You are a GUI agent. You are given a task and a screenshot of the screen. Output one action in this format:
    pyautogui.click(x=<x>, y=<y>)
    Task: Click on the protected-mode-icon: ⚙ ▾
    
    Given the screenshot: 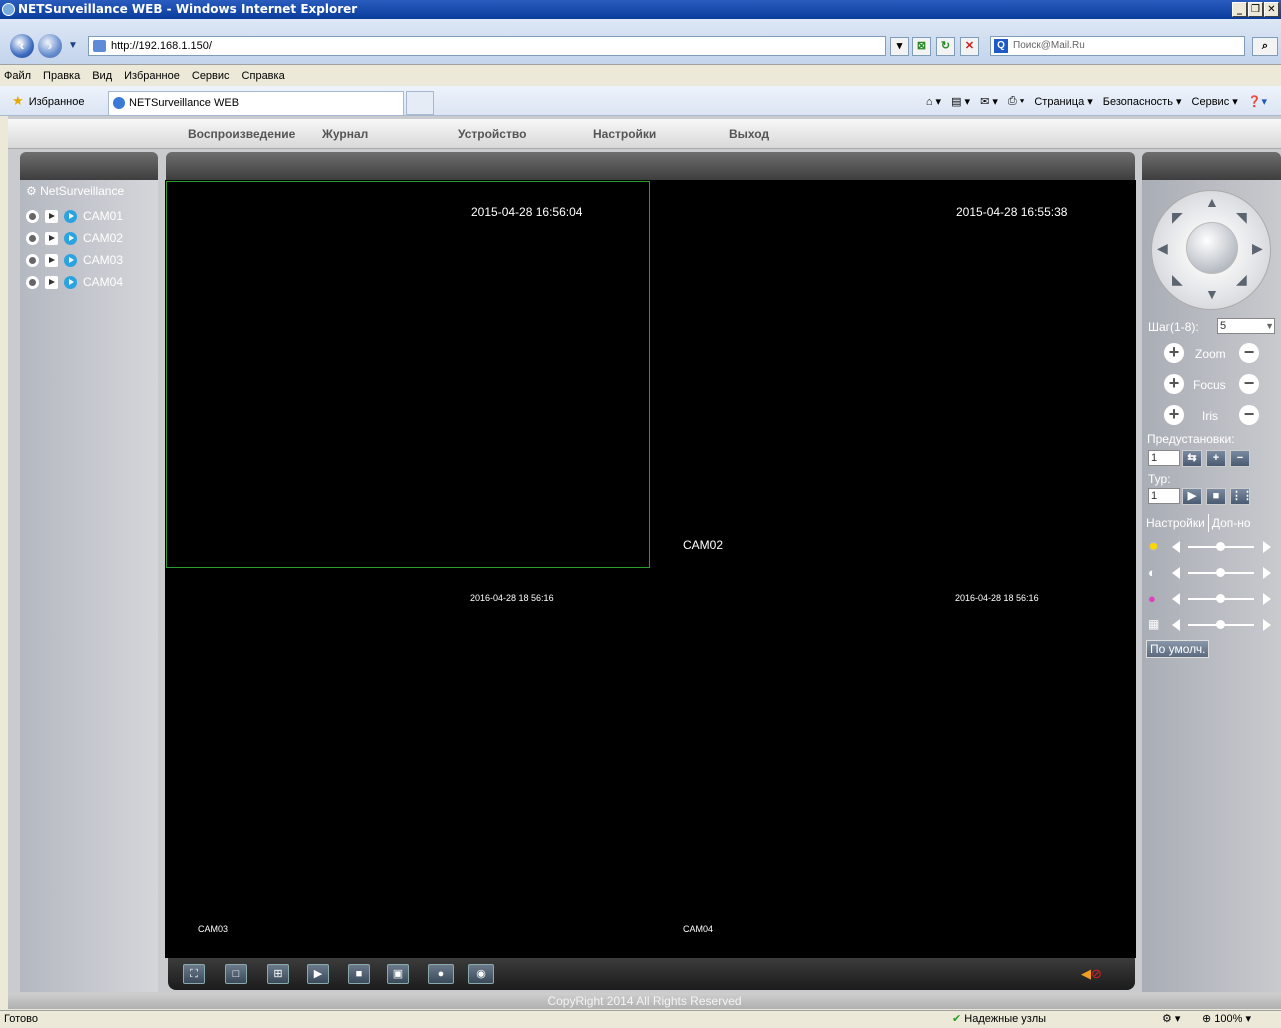 What is the action you would take?
    pyautogui.click(x=1171, y=1019)
    